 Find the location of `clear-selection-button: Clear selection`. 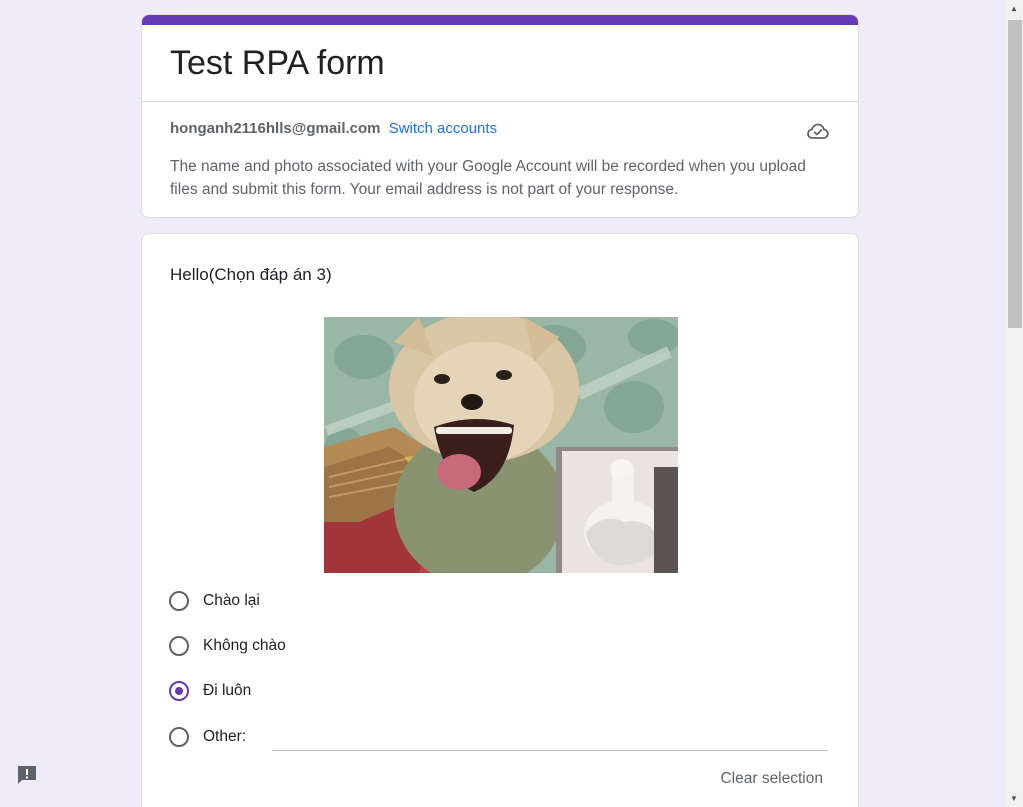

clear-selection-button: Clear selection is located at coordinates (771, 779).